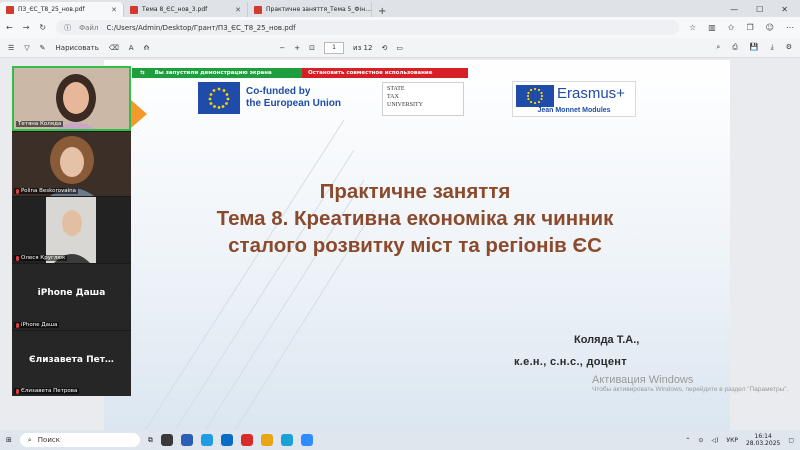 The height and width of the screenshot is (450, 800). I want to click on browser-tab: Практичне заняття_Тема 5_Фін… ✕, so click(310, 9).